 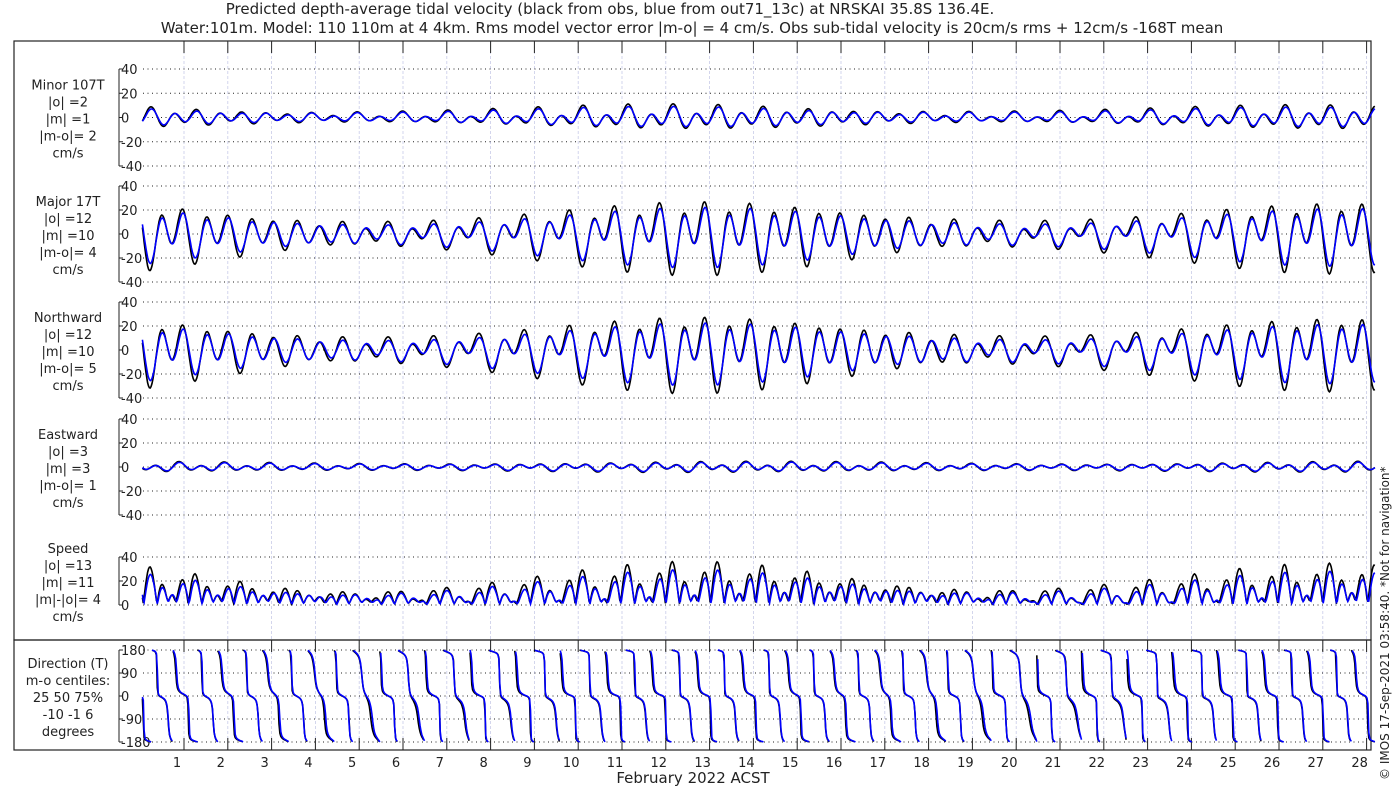 I want to click on x-tick-label: 5, so click(x=352, y=763).